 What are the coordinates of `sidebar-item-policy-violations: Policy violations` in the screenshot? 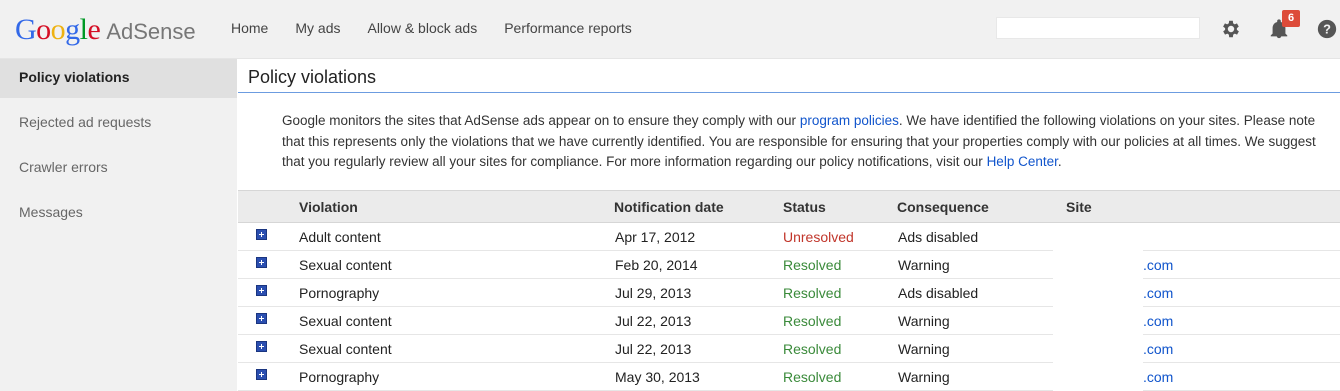 It's located at (118, 78).